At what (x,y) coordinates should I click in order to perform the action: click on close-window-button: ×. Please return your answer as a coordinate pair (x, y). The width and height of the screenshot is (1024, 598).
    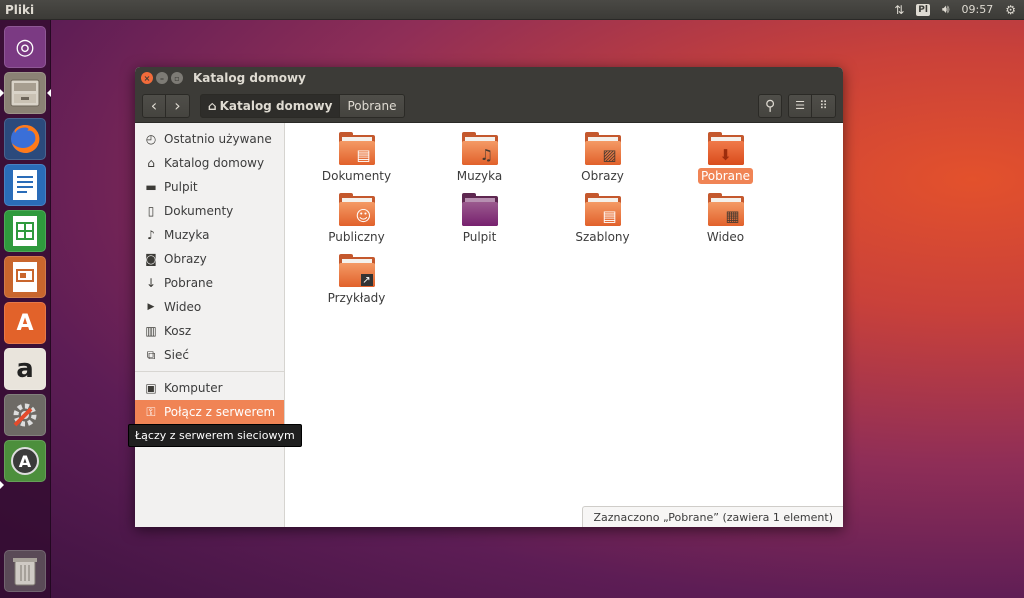
    Looking at the image, I should click on (147, 78).